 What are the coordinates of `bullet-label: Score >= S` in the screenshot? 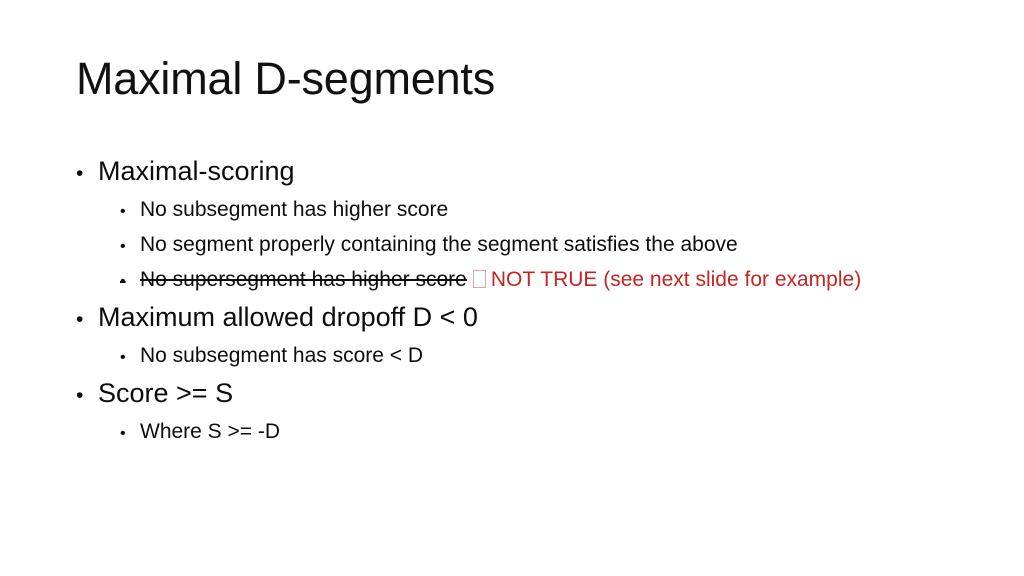 It's located at (166, 393).